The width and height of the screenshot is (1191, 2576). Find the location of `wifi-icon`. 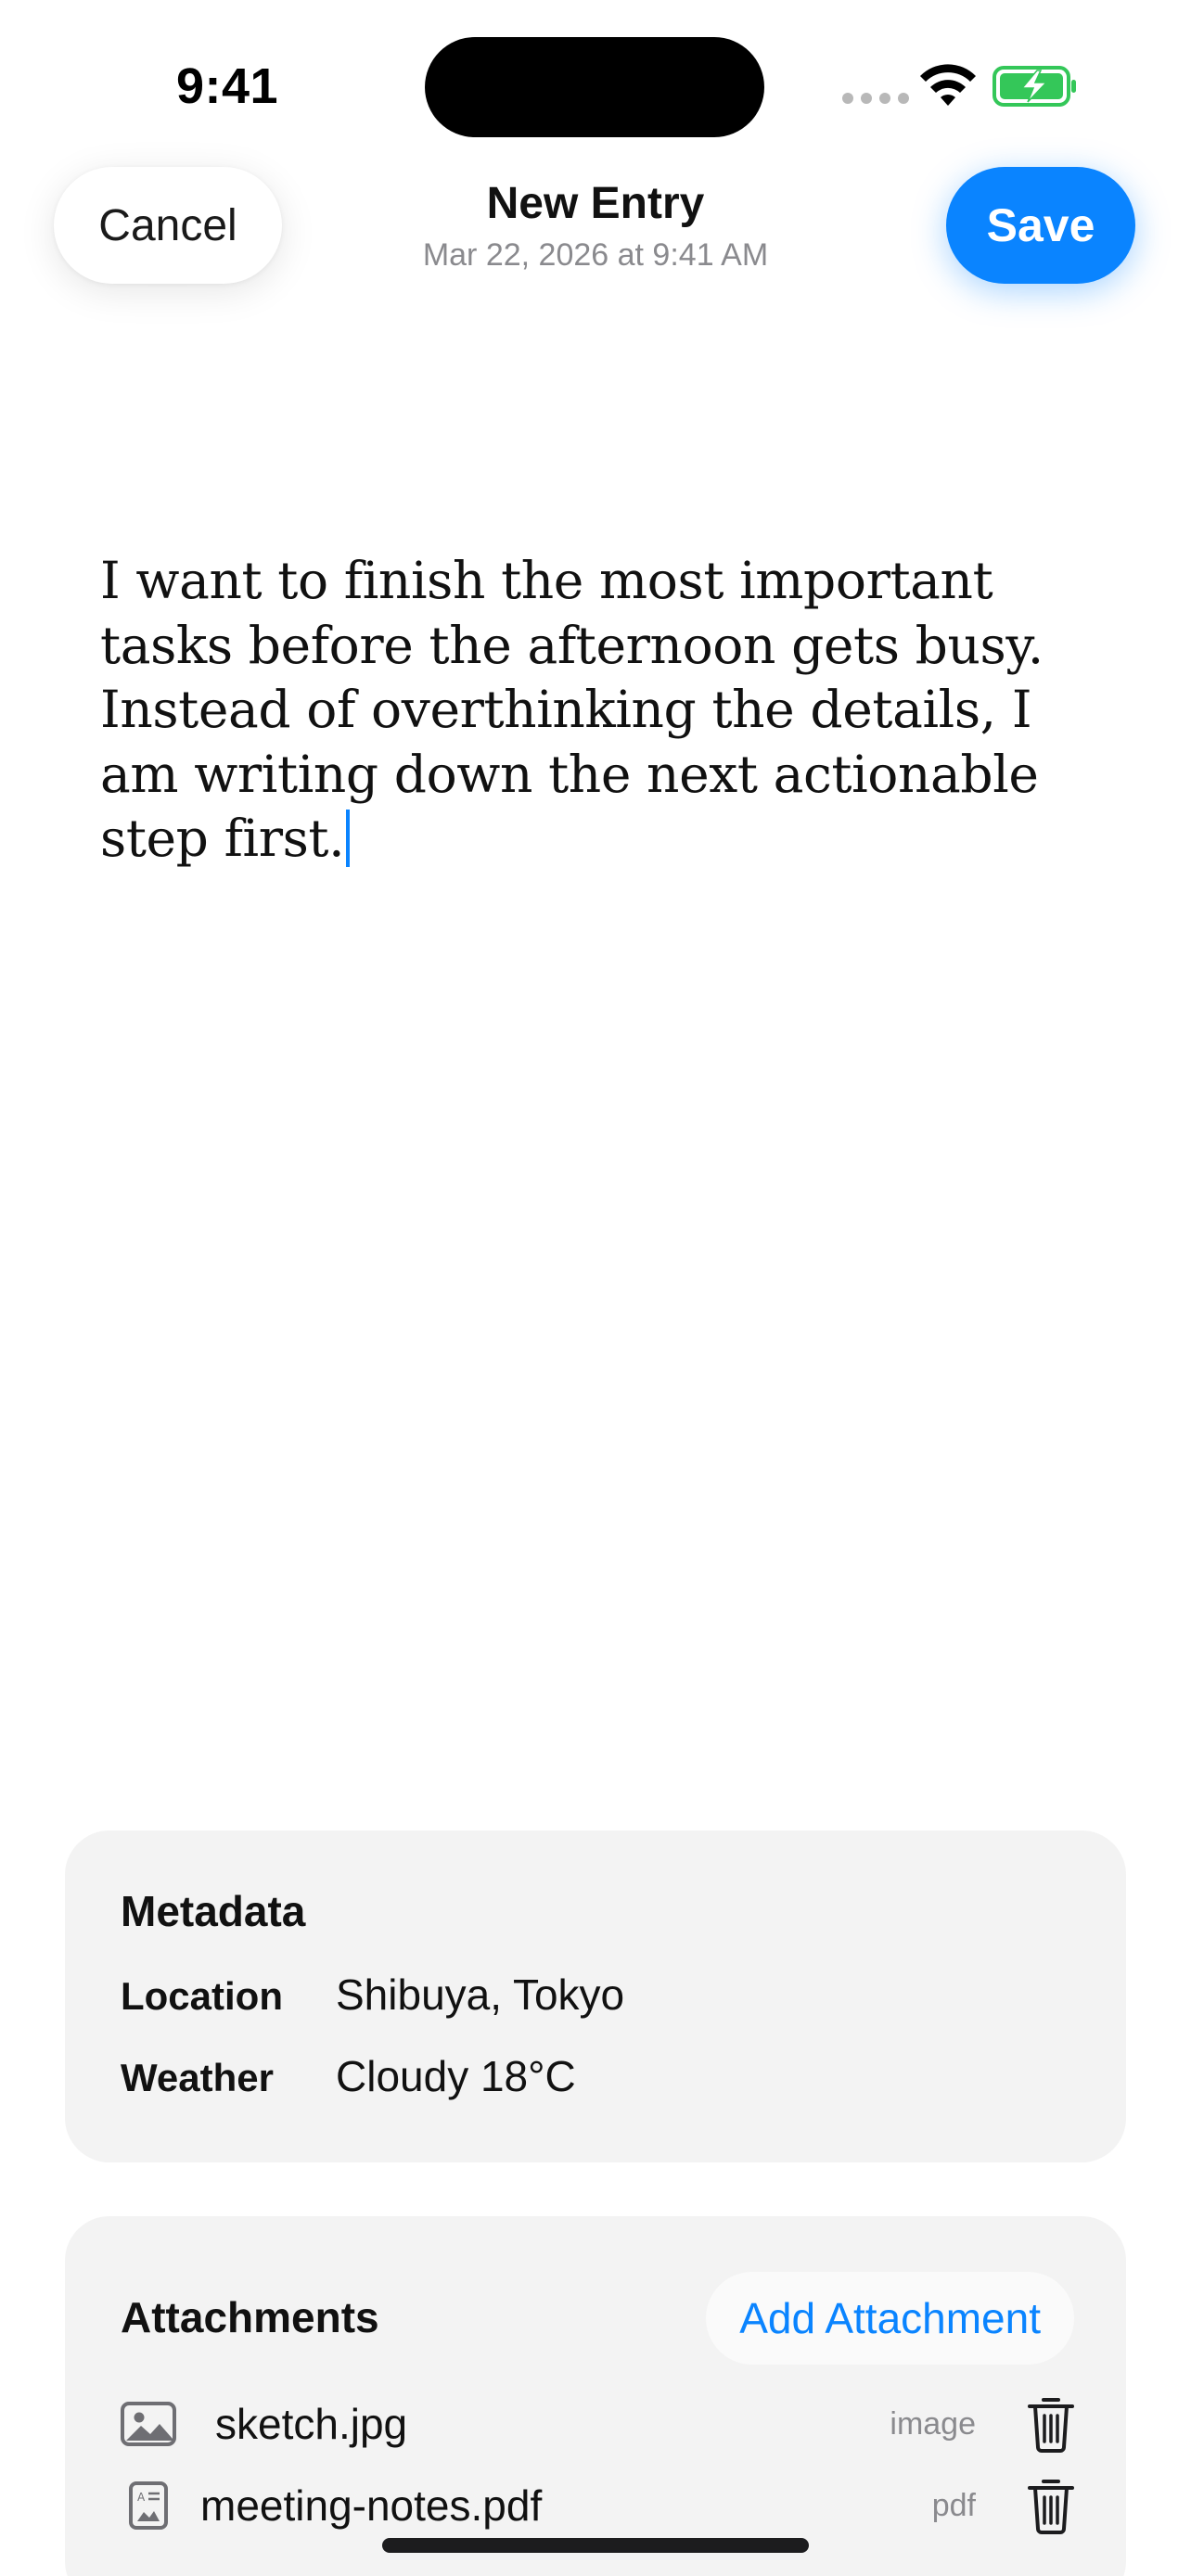

wifi-icon is located at coordinates (948, 85).